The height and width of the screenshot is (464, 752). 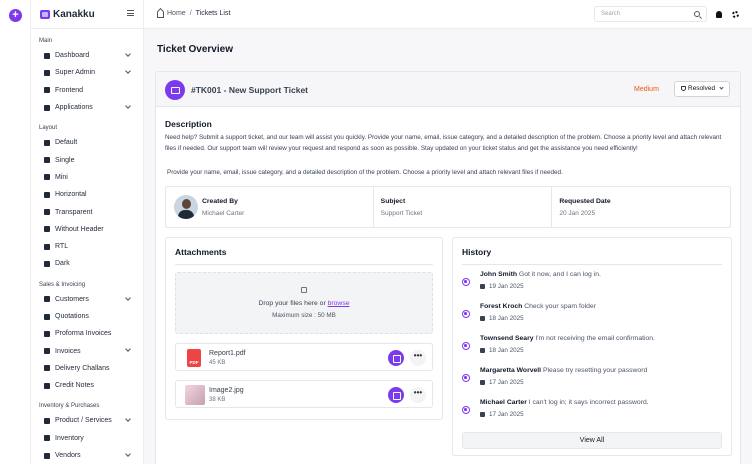 I want to click on sidebar-item-transparent: Transparent, so click(x=87, y=211).